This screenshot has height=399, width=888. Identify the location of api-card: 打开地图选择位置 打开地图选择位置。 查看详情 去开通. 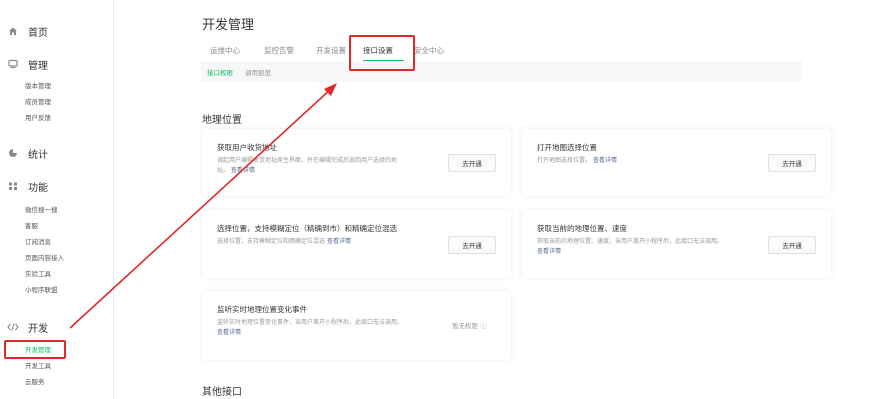
(676, 162).